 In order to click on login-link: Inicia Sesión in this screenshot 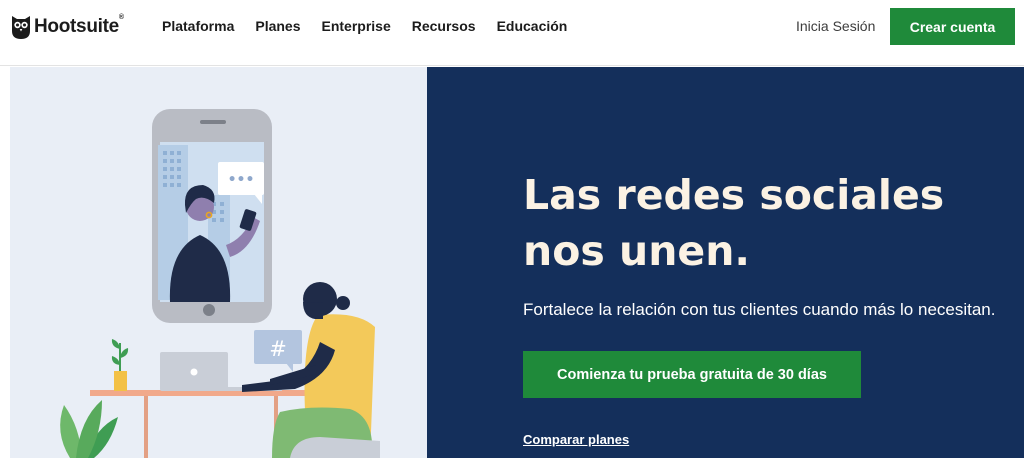, I will do `click(835, 26)`.